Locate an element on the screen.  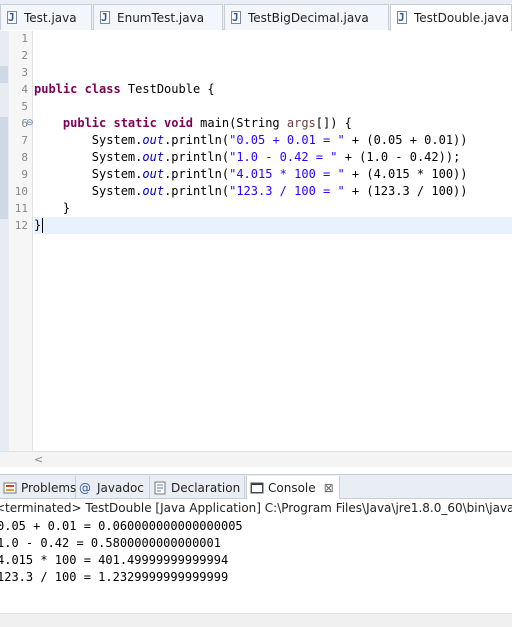
line-number: 4 is located at coordinates (24, 89).